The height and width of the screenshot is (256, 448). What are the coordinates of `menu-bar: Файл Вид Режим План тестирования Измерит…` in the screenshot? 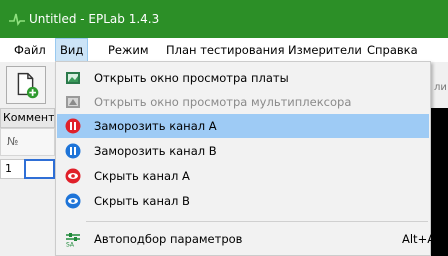 It's located at (224, 50).